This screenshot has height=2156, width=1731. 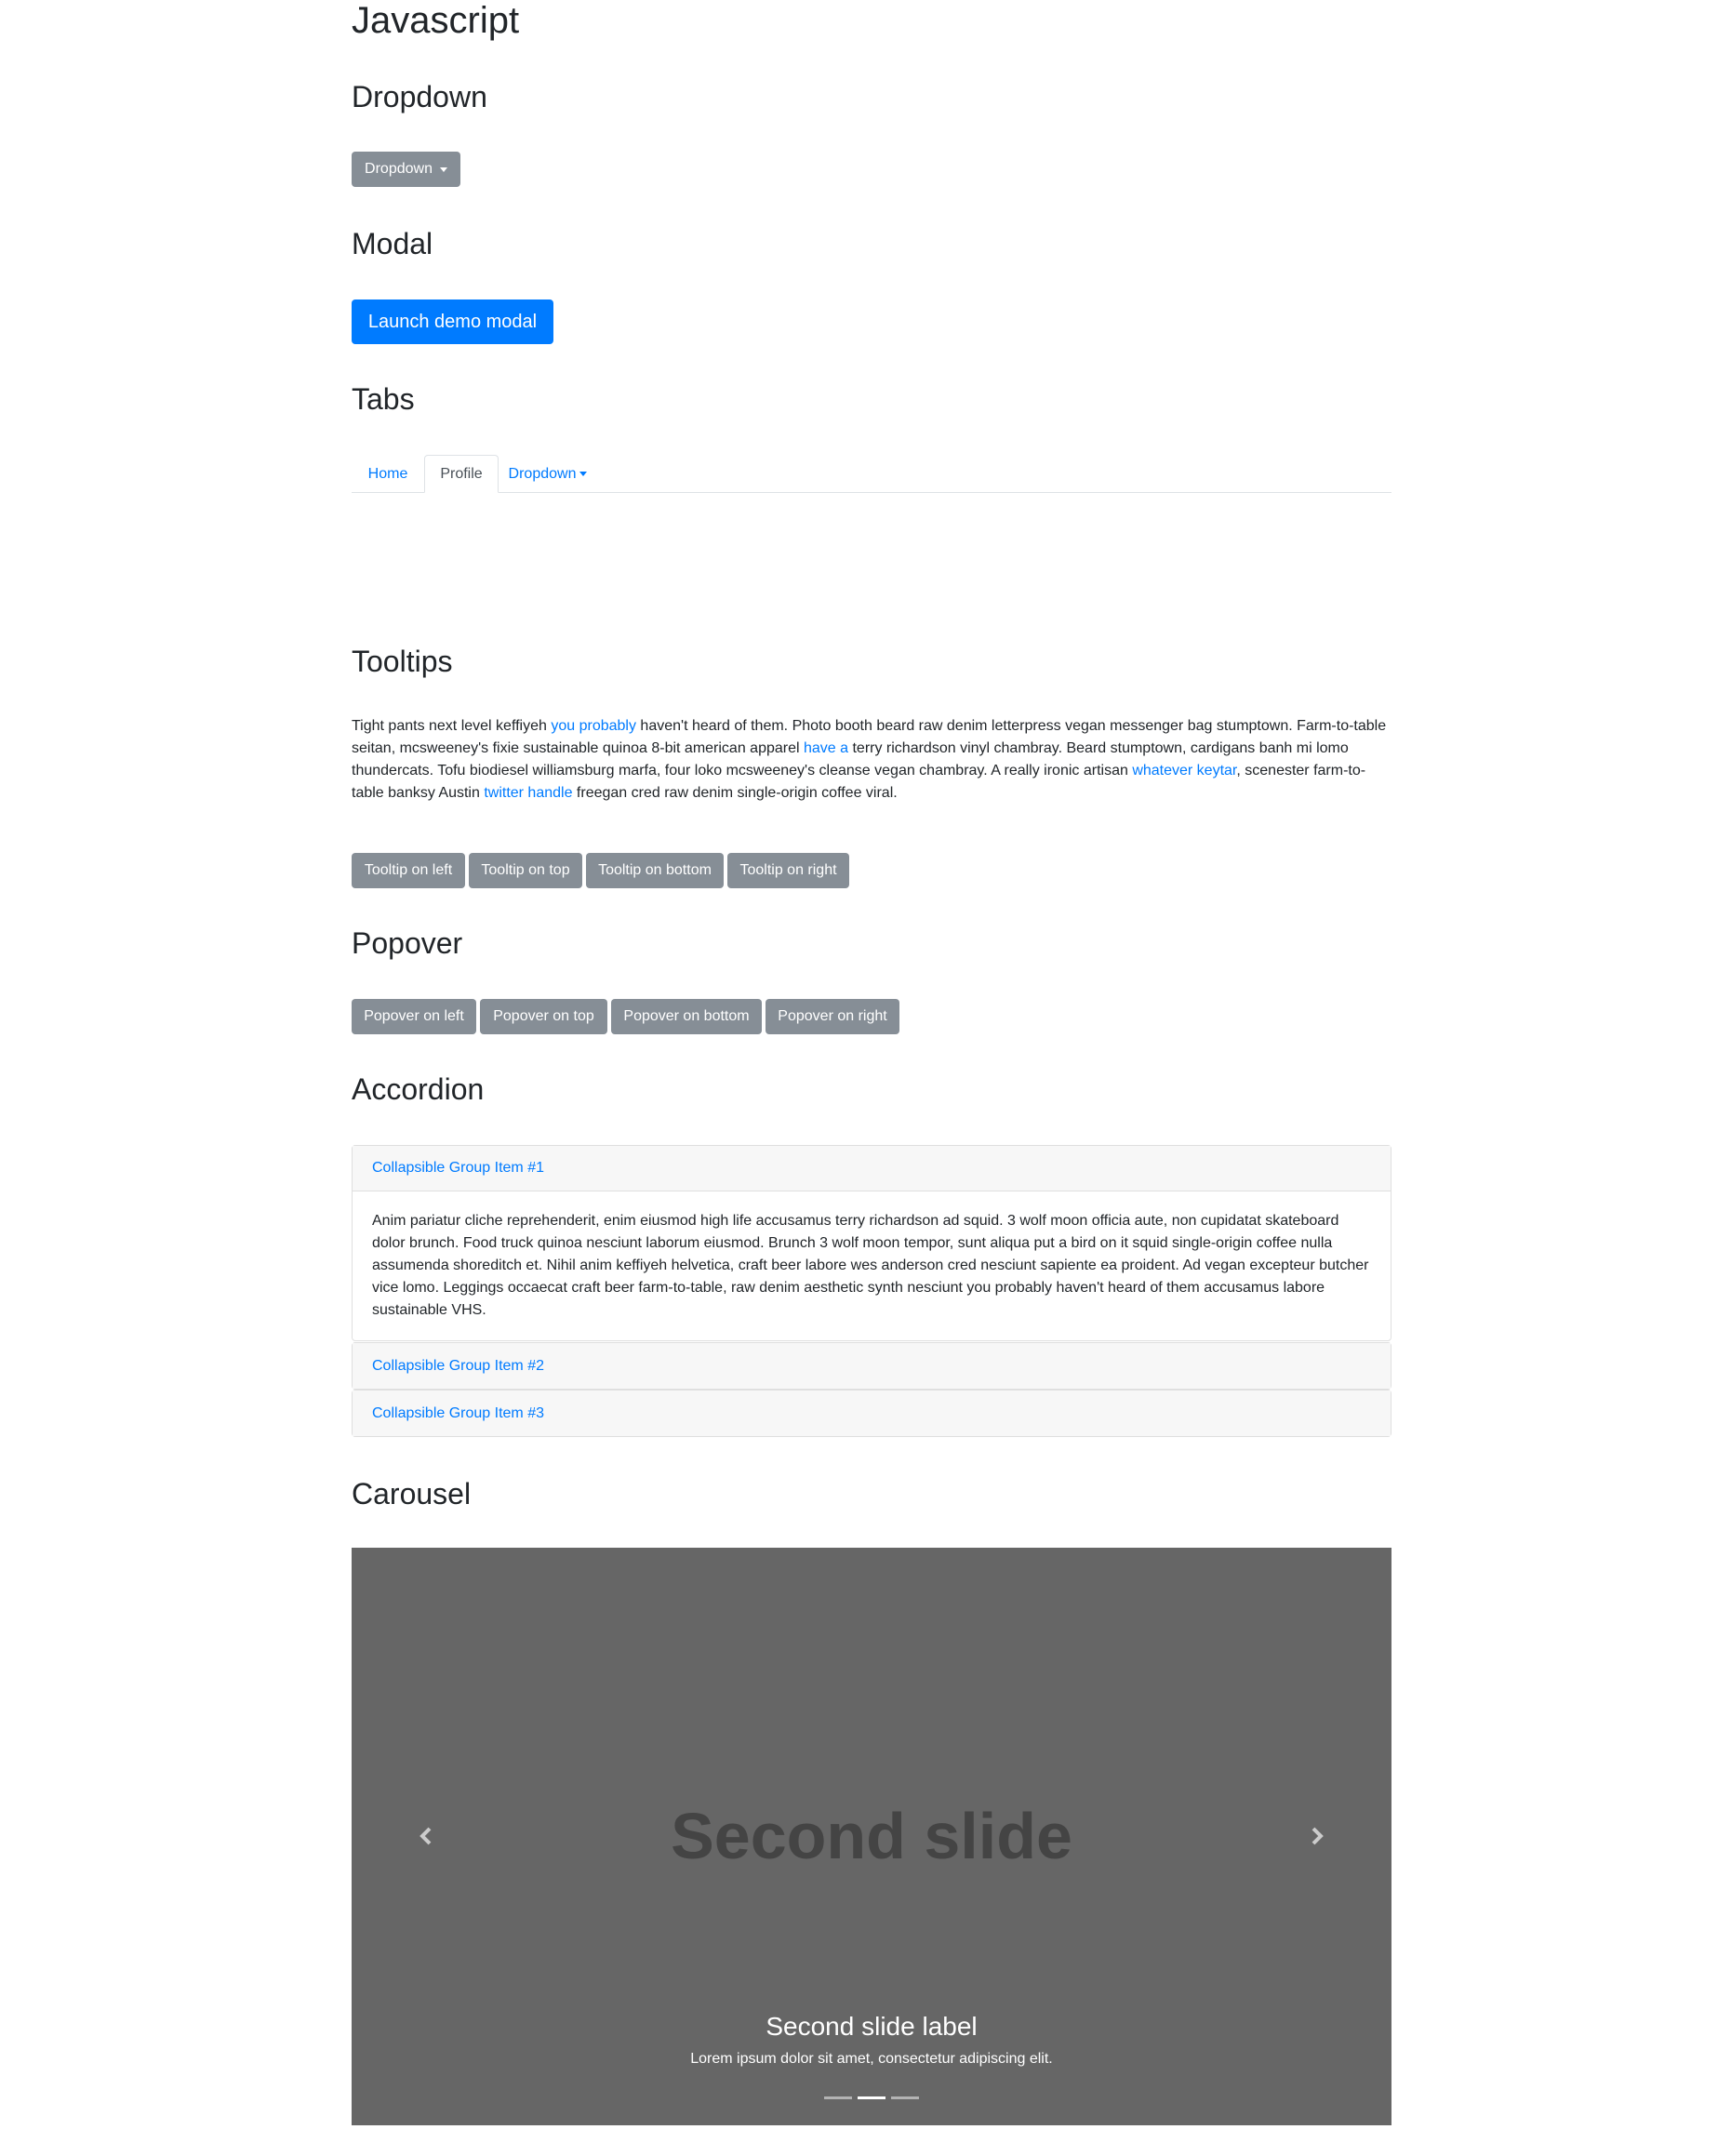 What do you see at coordinates (544, 1016) in the screenshot?
I see `popover-top-button: Popover on top` at bounding box center [544, 1016].